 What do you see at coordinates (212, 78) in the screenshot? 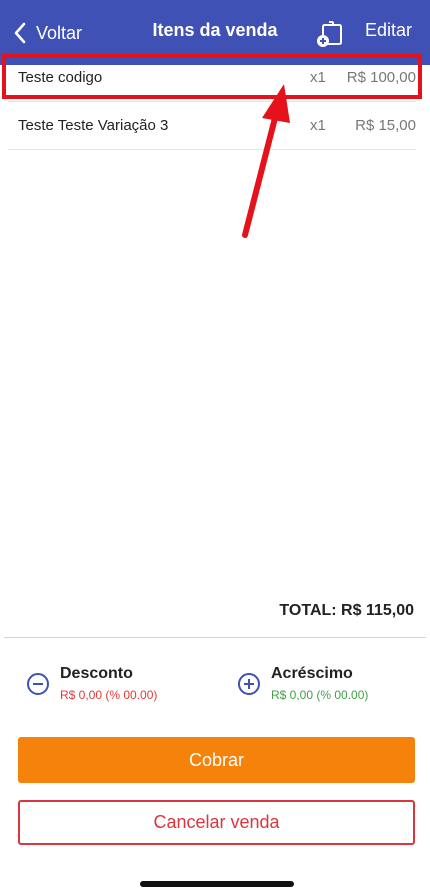
I see `sale-item-row: Teste codigo x1 R$ 100,00` at bounding box center [212, 78].